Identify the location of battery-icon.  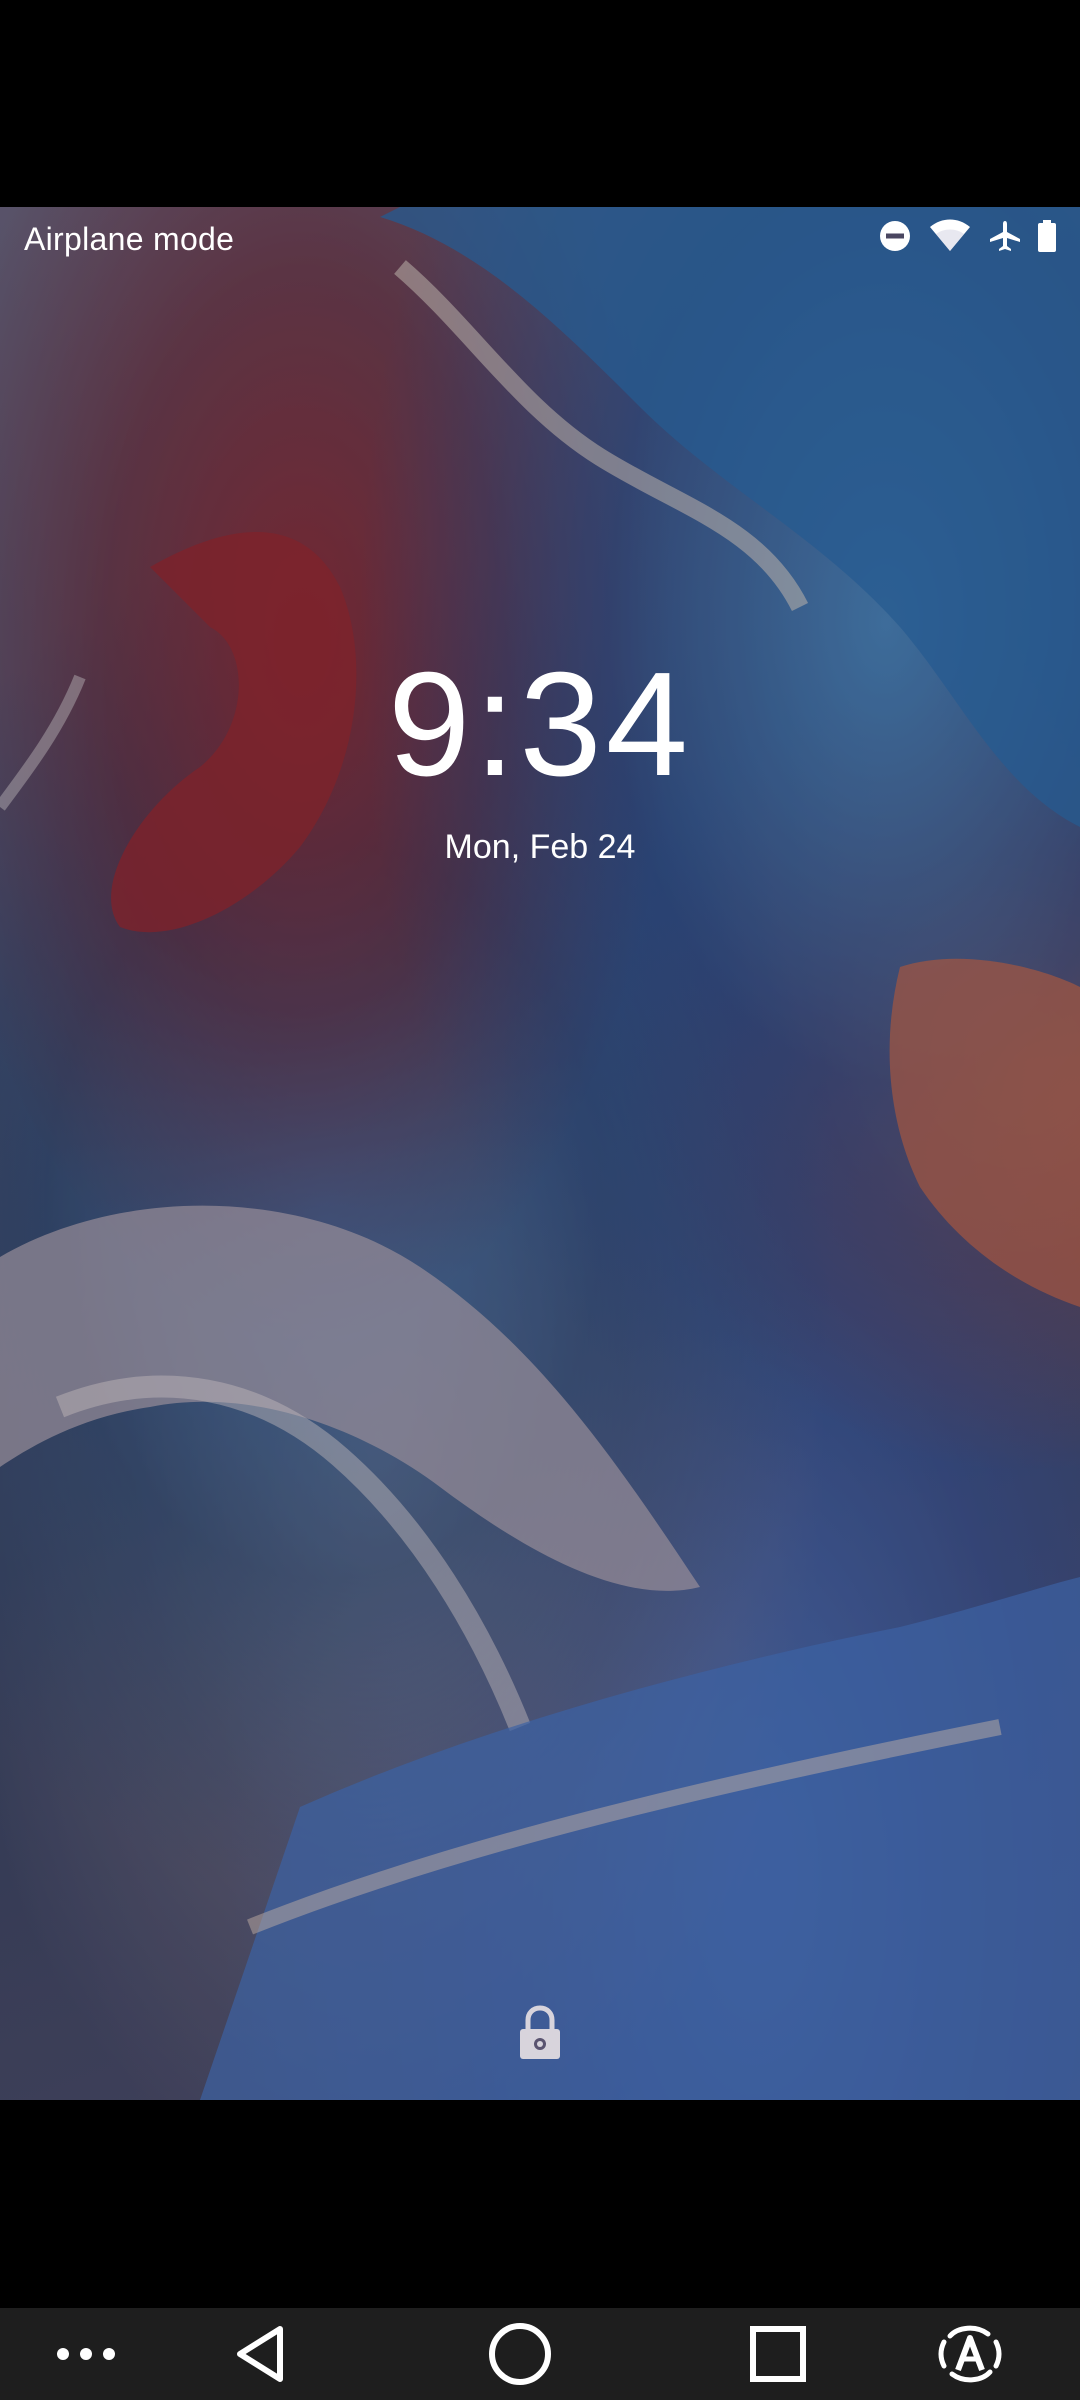
(1047, 236).